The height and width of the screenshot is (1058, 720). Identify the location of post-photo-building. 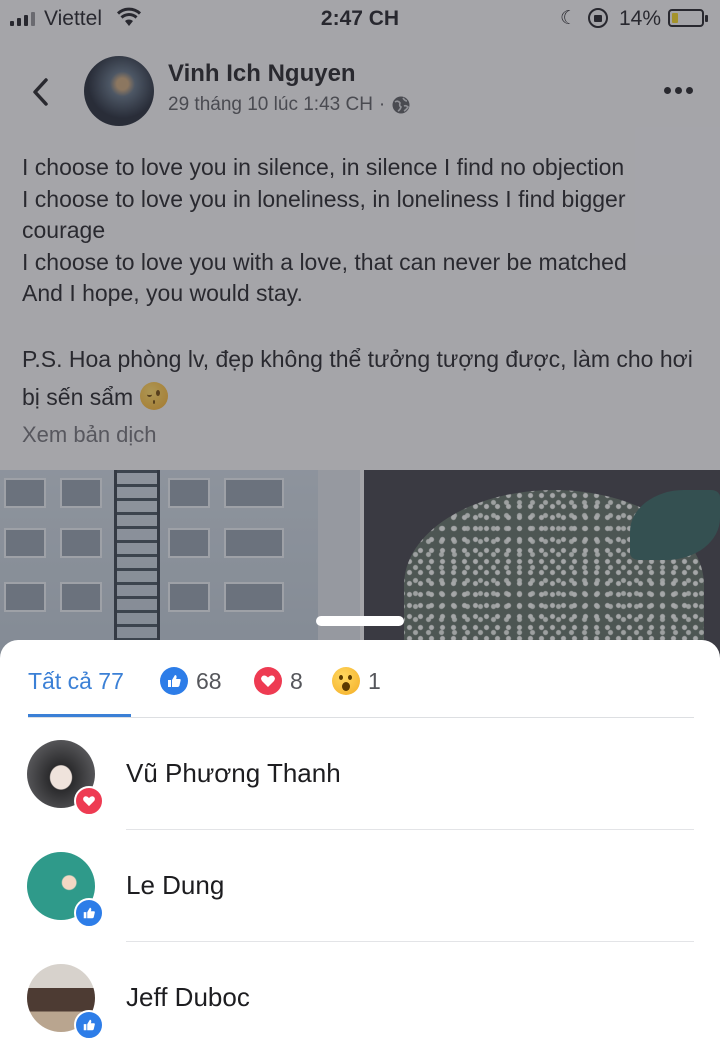
(180, 565).